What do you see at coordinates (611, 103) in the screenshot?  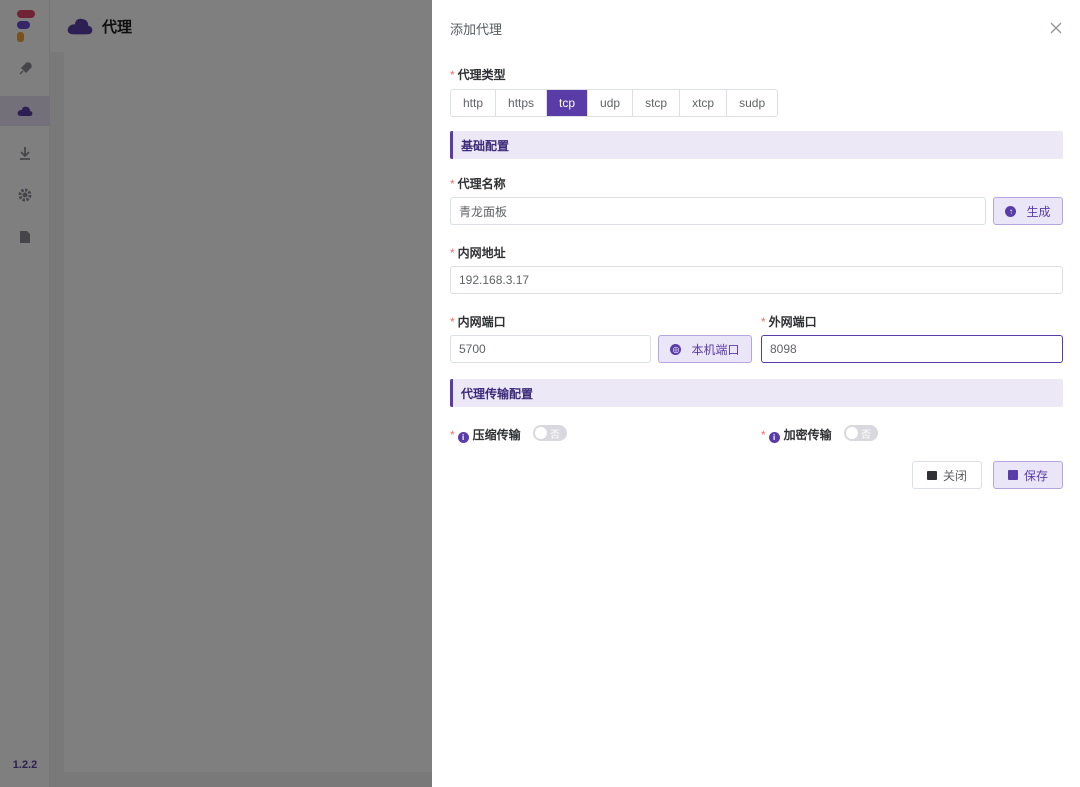 I see `type-option-udp: udp` at bounding box center [611, 103].